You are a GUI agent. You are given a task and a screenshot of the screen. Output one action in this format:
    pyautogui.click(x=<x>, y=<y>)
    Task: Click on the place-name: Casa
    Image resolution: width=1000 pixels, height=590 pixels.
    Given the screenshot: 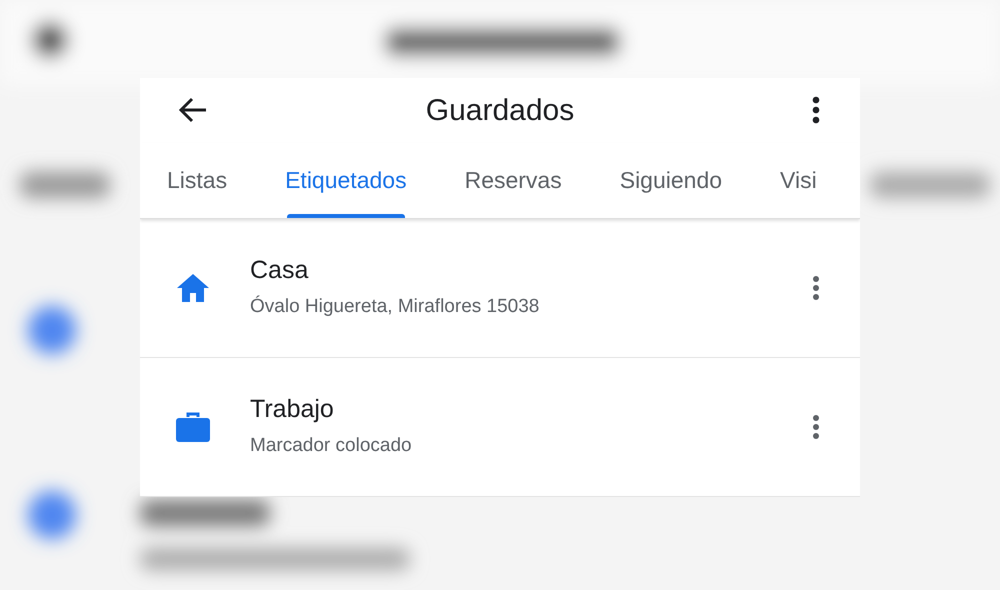 What is the action you would take?
    pyautogui.click(x=531, y=269)
    